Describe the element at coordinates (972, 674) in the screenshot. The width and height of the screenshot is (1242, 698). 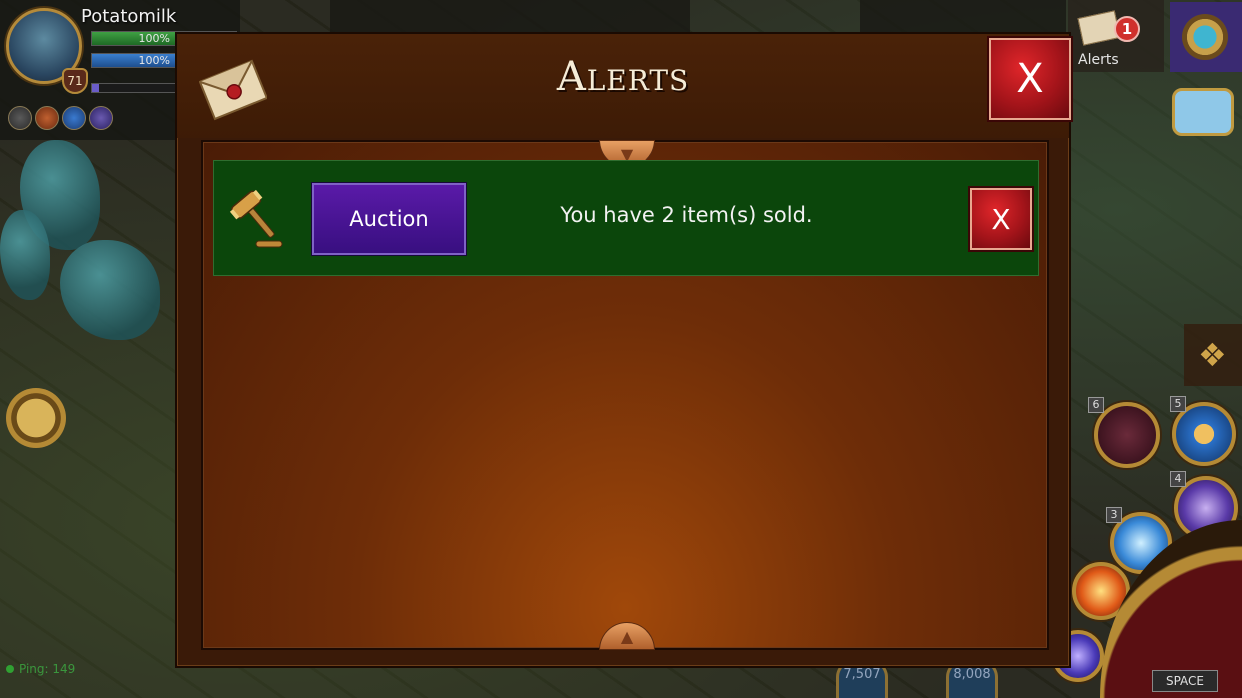
I see `resource-orb-value: 8,008` at that location.